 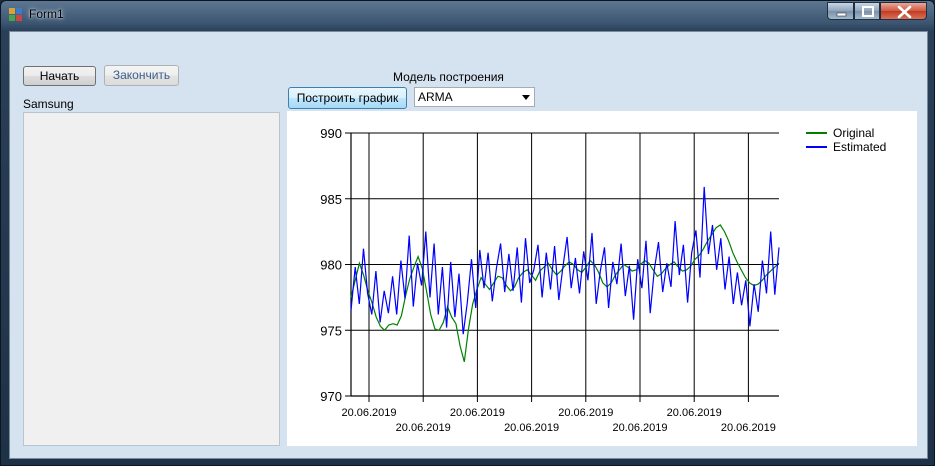 I want to click on close-button, so click(x=903, y=11).